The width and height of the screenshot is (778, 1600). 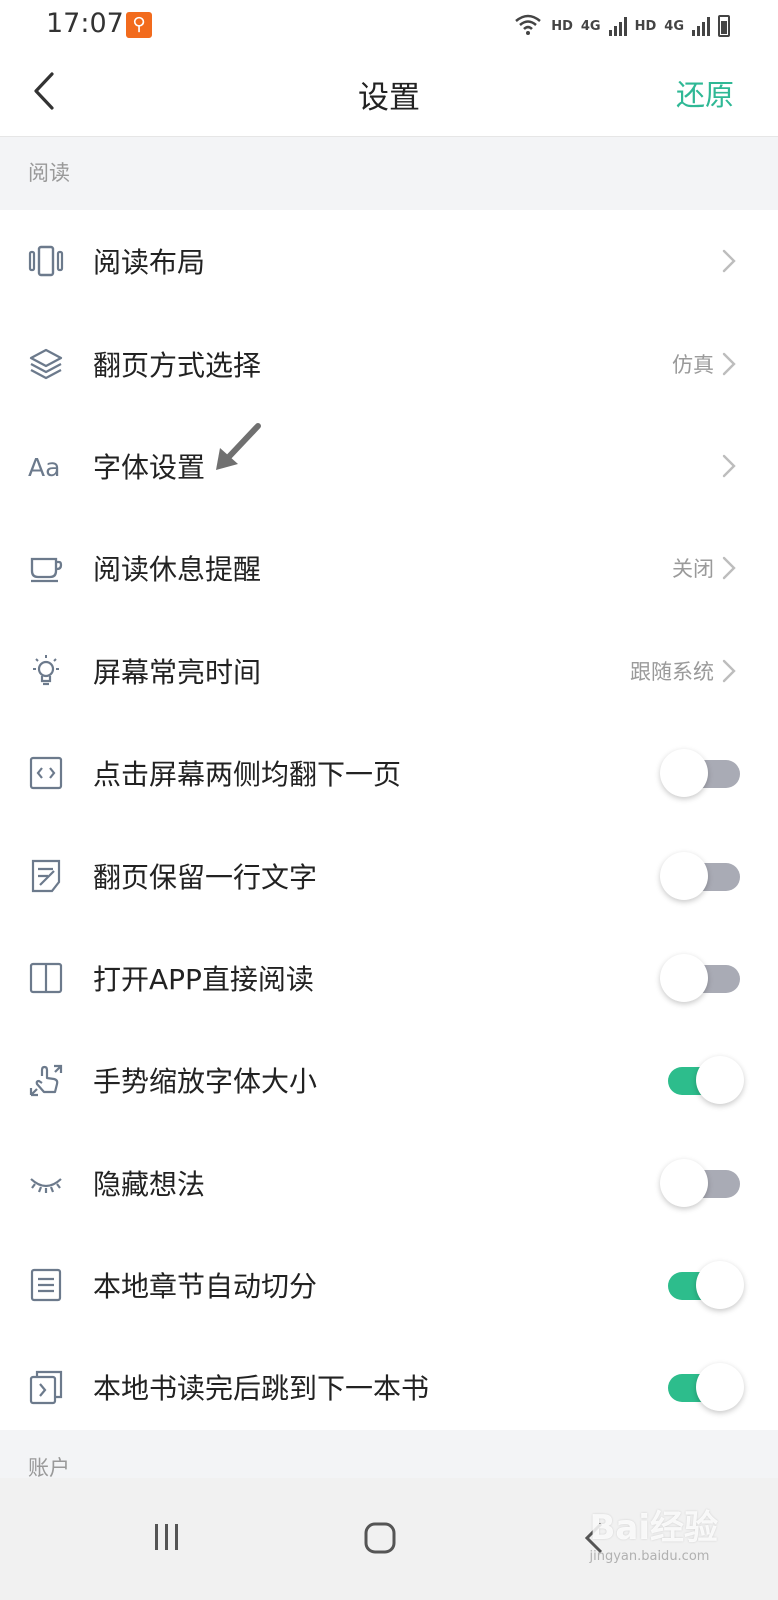 I want to click on list-icon, so click(x=46, y=1285).